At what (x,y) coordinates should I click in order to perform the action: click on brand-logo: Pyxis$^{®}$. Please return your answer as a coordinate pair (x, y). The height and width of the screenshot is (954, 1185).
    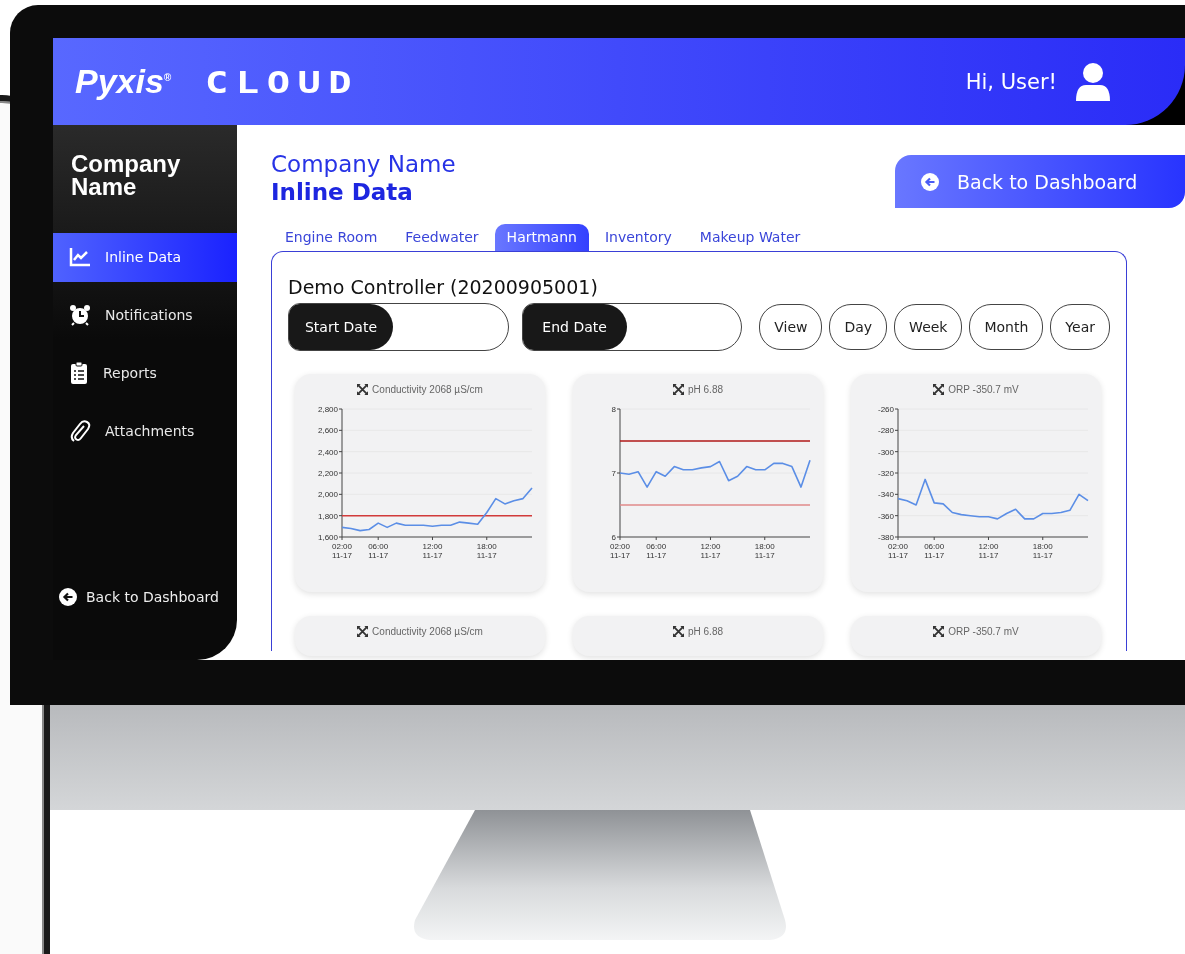
    Looking at the image, I should click on (123, 81).